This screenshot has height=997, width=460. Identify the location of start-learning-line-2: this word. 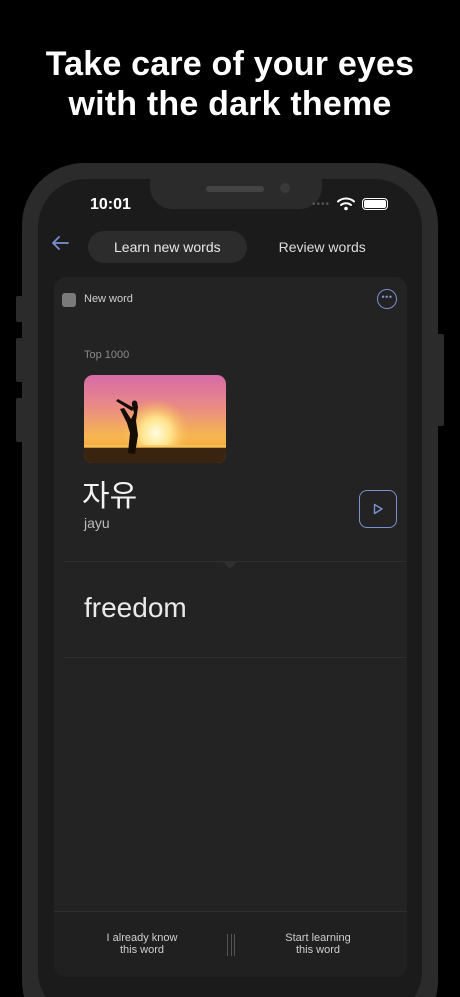
(318, 950).